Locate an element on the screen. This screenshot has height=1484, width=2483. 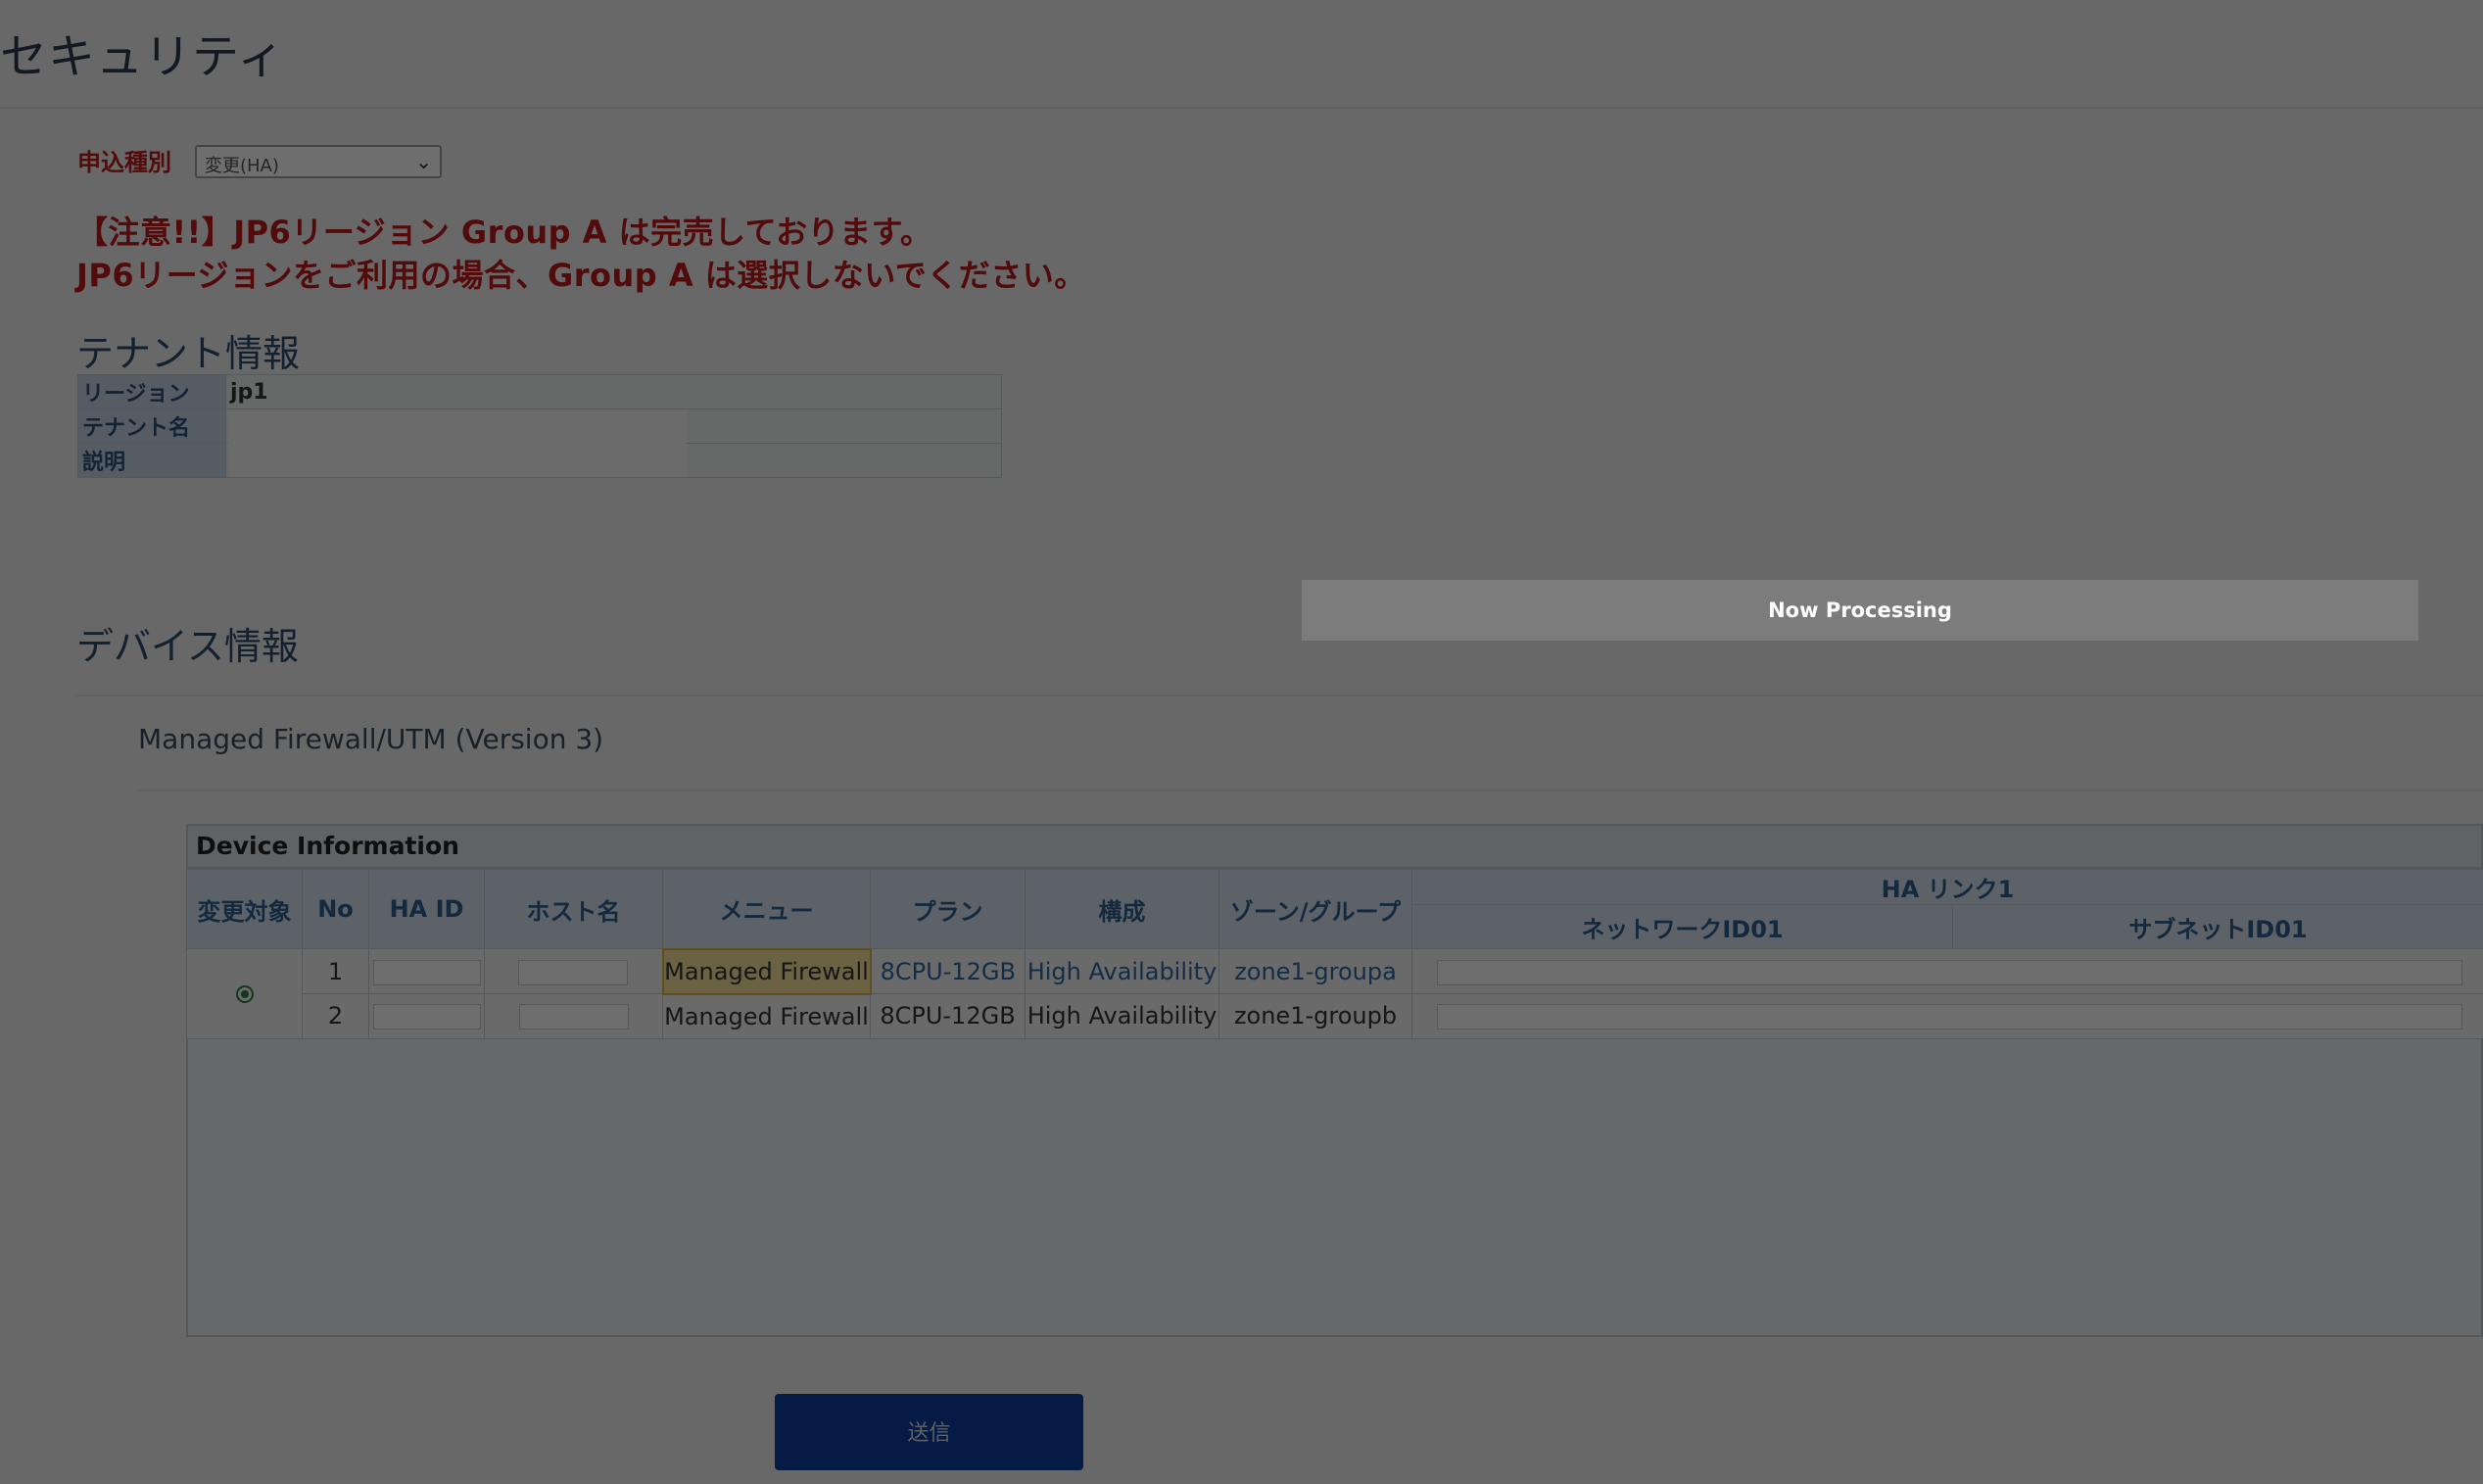
device-section-divider is located at coordinates (1279, 695).